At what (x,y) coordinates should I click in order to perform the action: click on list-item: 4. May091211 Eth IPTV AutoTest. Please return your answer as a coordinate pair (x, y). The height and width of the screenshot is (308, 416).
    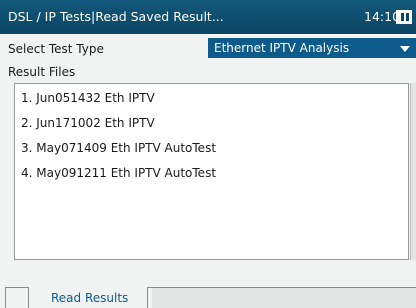
    Looking at the image, I should click on (118, 173).